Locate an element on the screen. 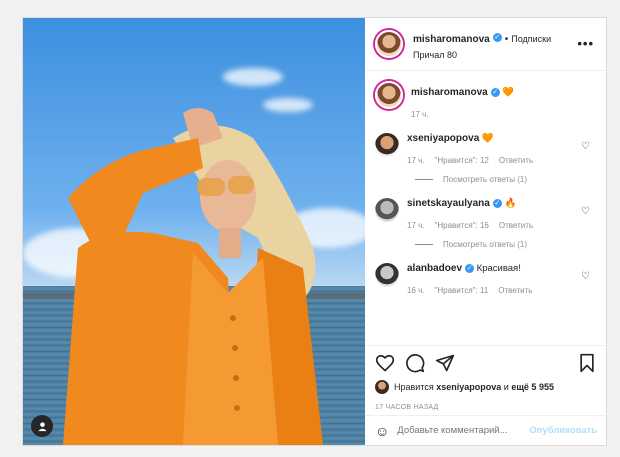 The width and height of the screenshot is (620, 457). more-options-icon: ••• is located at coordinates (585, 43).